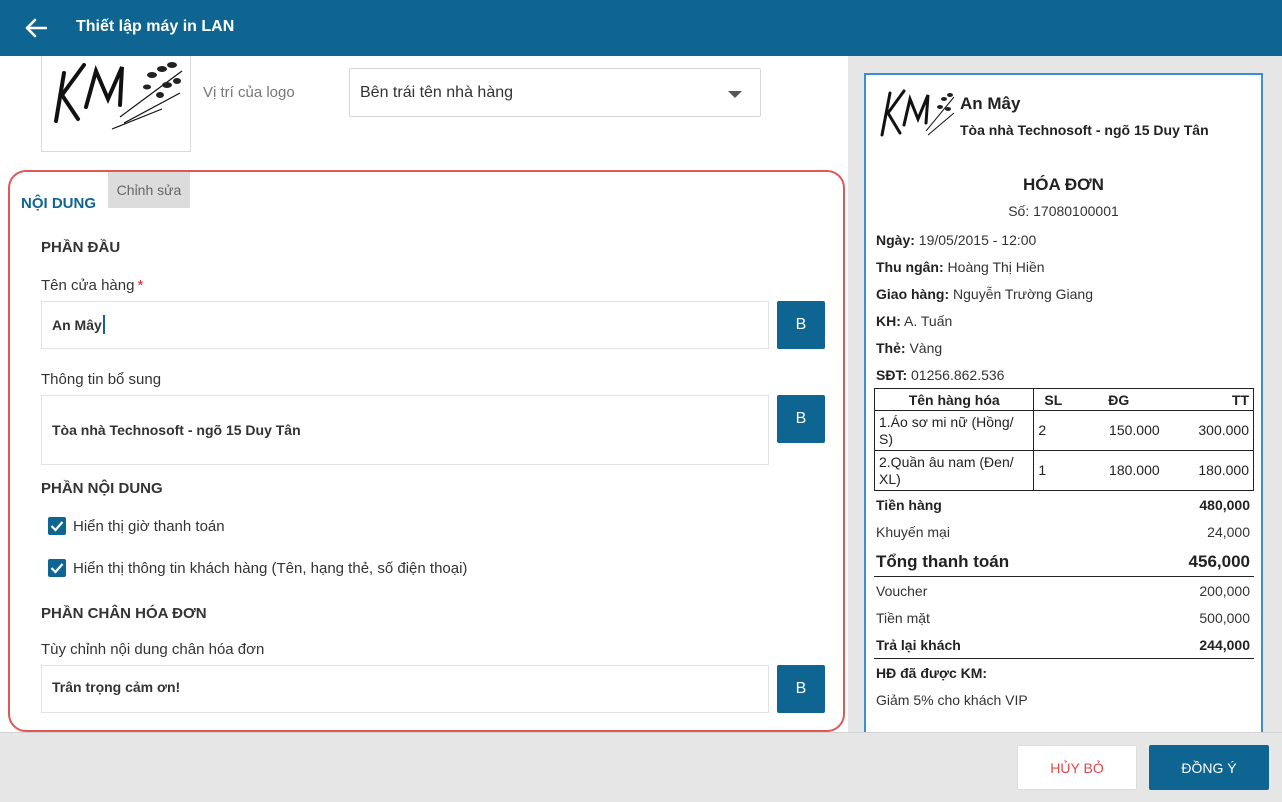 The height and width of the screenshot is (802, 1282). What do you see at coordinates (954, 430) in the screenshot?
I see `item-name: 1.Áo sơ mi nữ (Hồng/ S)` at bounding box center [954, 430].